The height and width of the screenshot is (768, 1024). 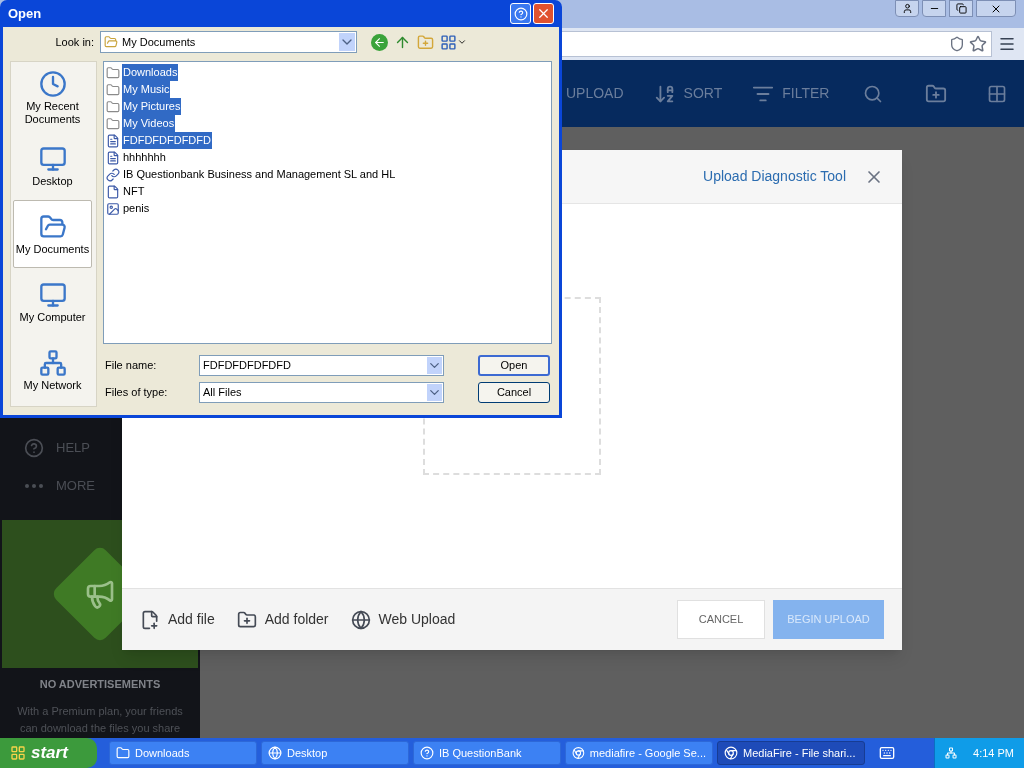 What do you see at coordinates (514, 392) in the screenshot?
I see `cancel-button: Cancel` at bounding box center [514, 392].